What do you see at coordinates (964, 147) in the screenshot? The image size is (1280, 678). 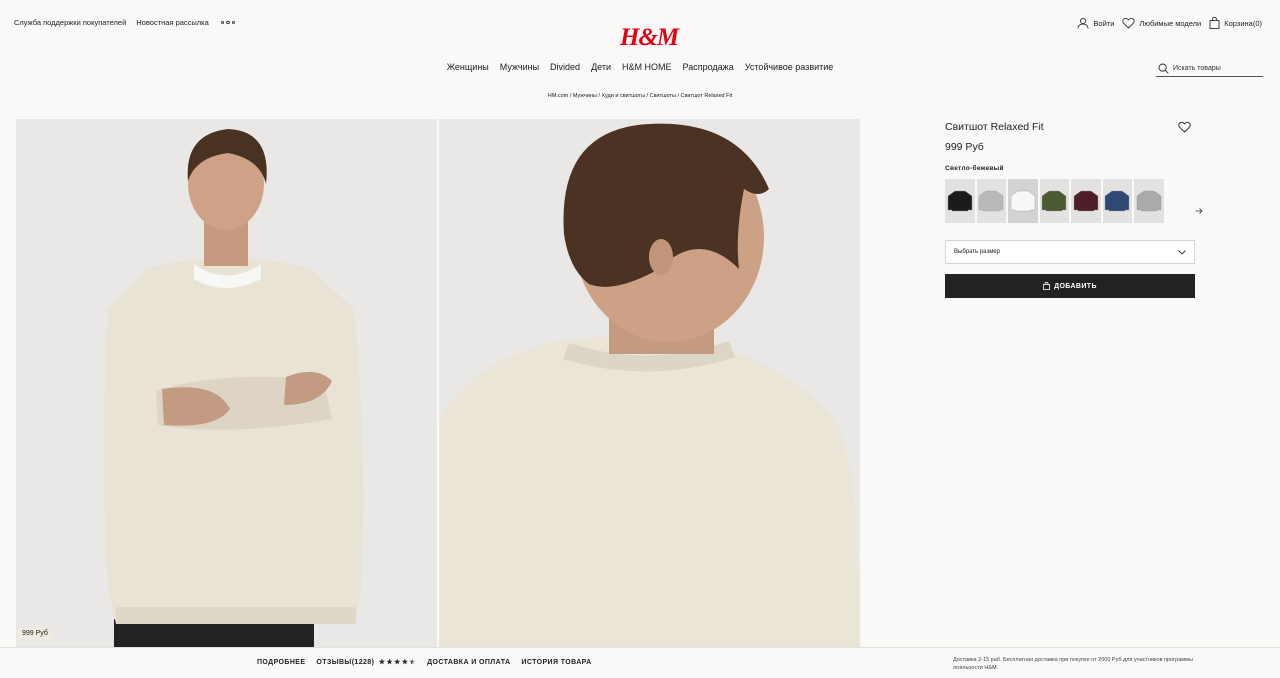 I see `product-price: 999 Руб` at bounding box center [964, 147].